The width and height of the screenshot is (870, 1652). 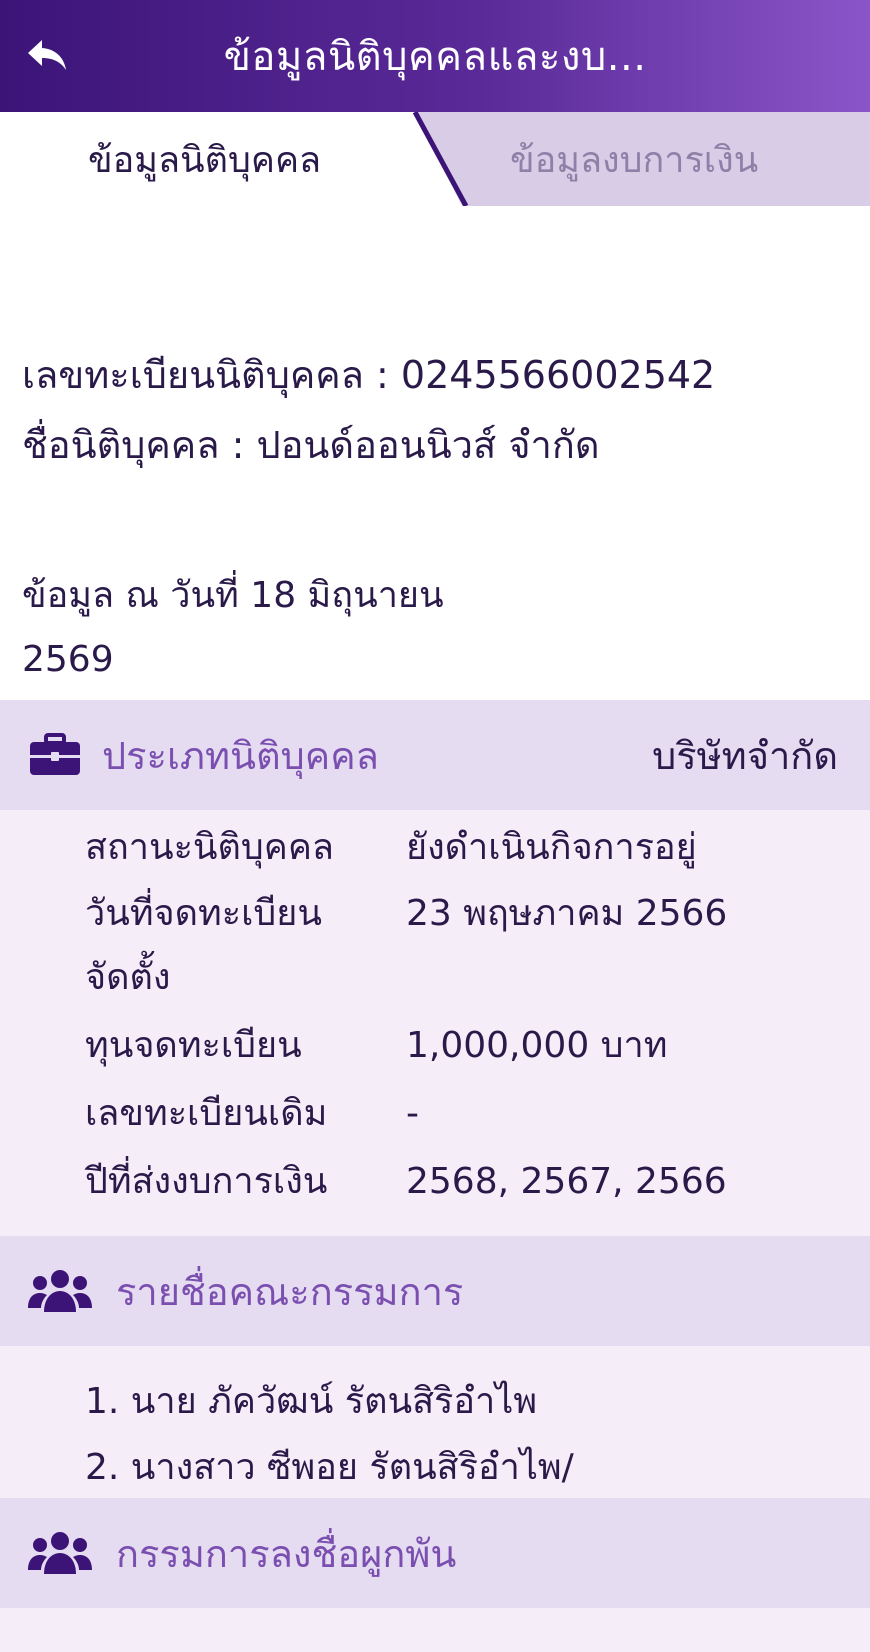 What do you see at coordinates (435, 755) in the screenshot?
I see `company-type-section-header: ประเภทนิติบุคคล บริษัทจำกัด` at bounding box center [435, 755].